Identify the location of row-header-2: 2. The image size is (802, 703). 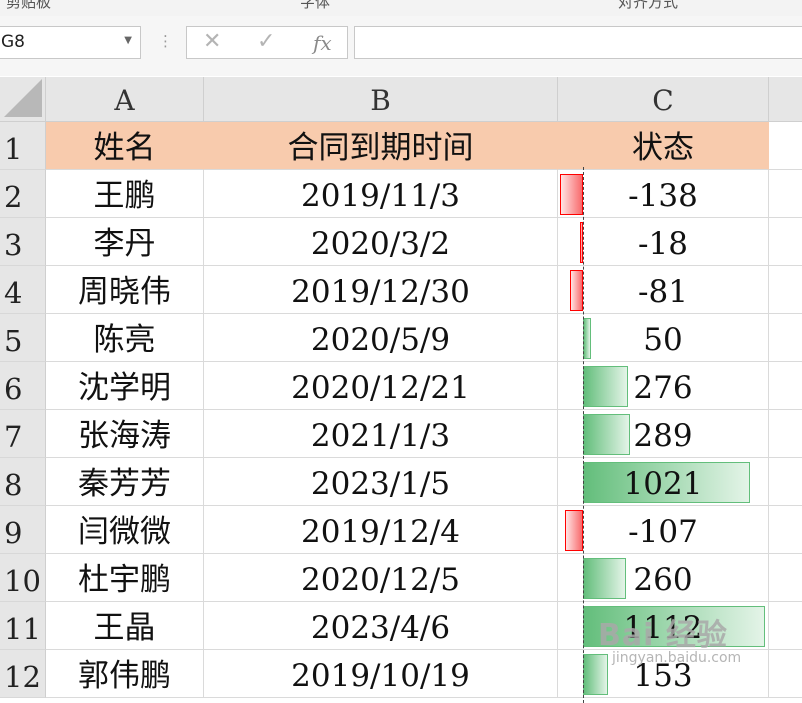
(23, 194).